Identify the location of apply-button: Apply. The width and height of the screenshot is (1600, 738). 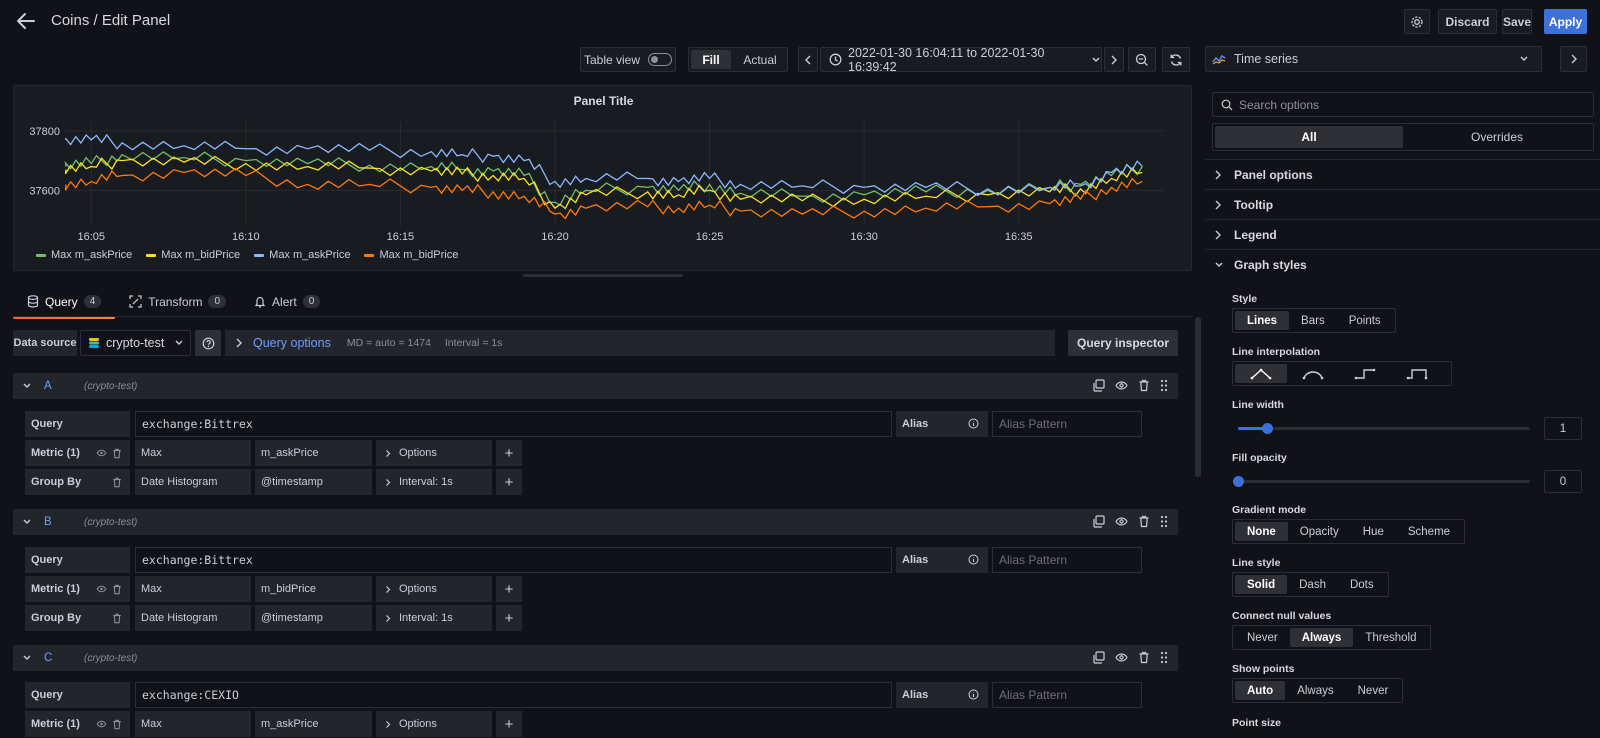
(1565, 21).